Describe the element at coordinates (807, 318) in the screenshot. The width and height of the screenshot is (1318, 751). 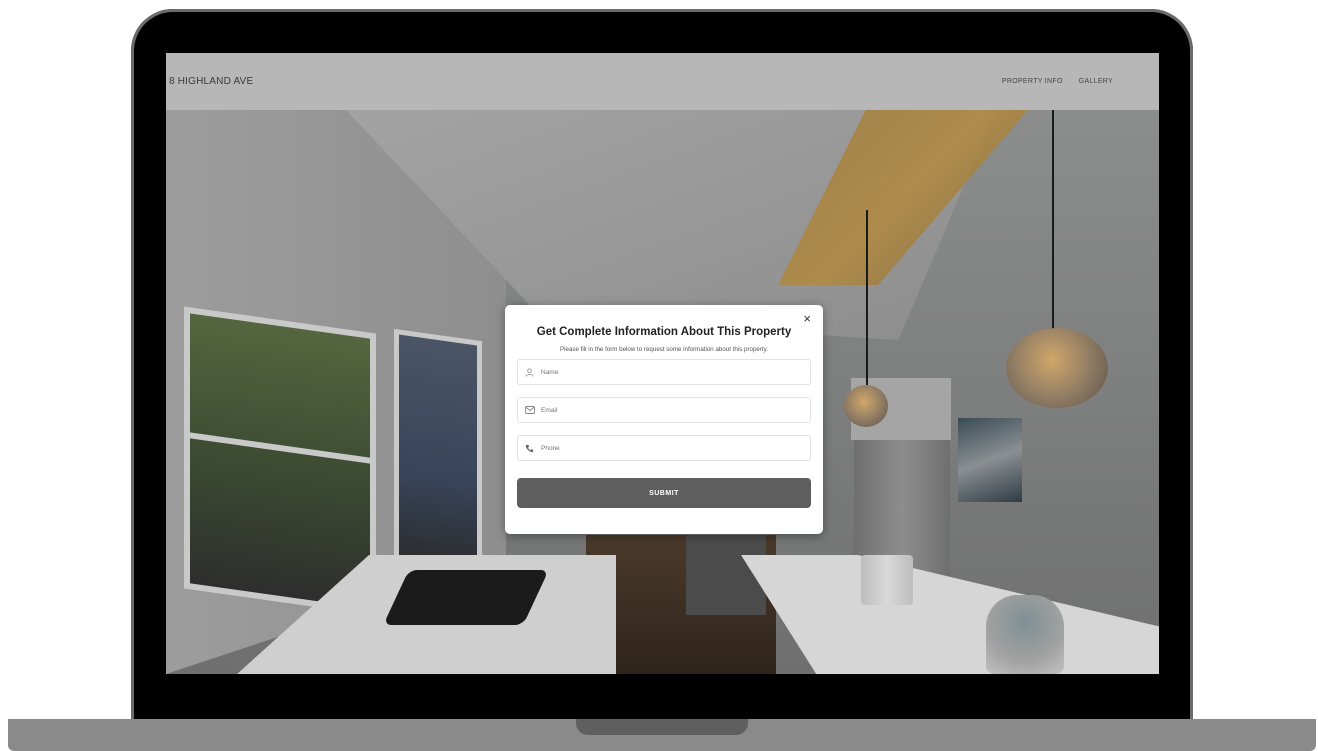
I see `close-icon: ×` at that location.